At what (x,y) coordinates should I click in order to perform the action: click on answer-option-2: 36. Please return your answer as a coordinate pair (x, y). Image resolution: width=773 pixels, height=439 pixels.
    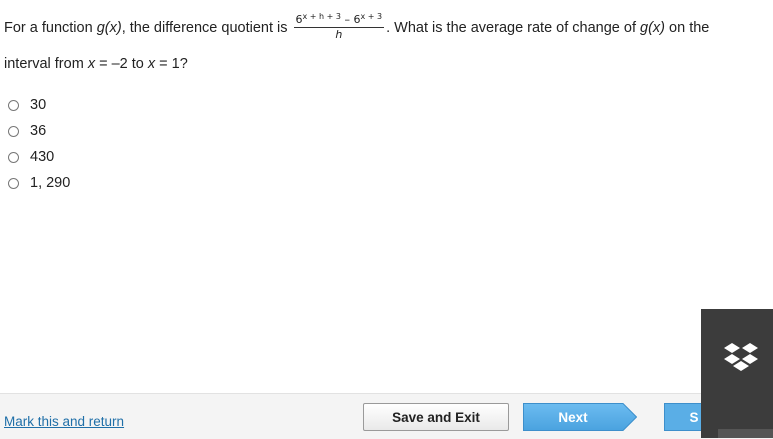
    Looking at the image, I should click on (39, 131).